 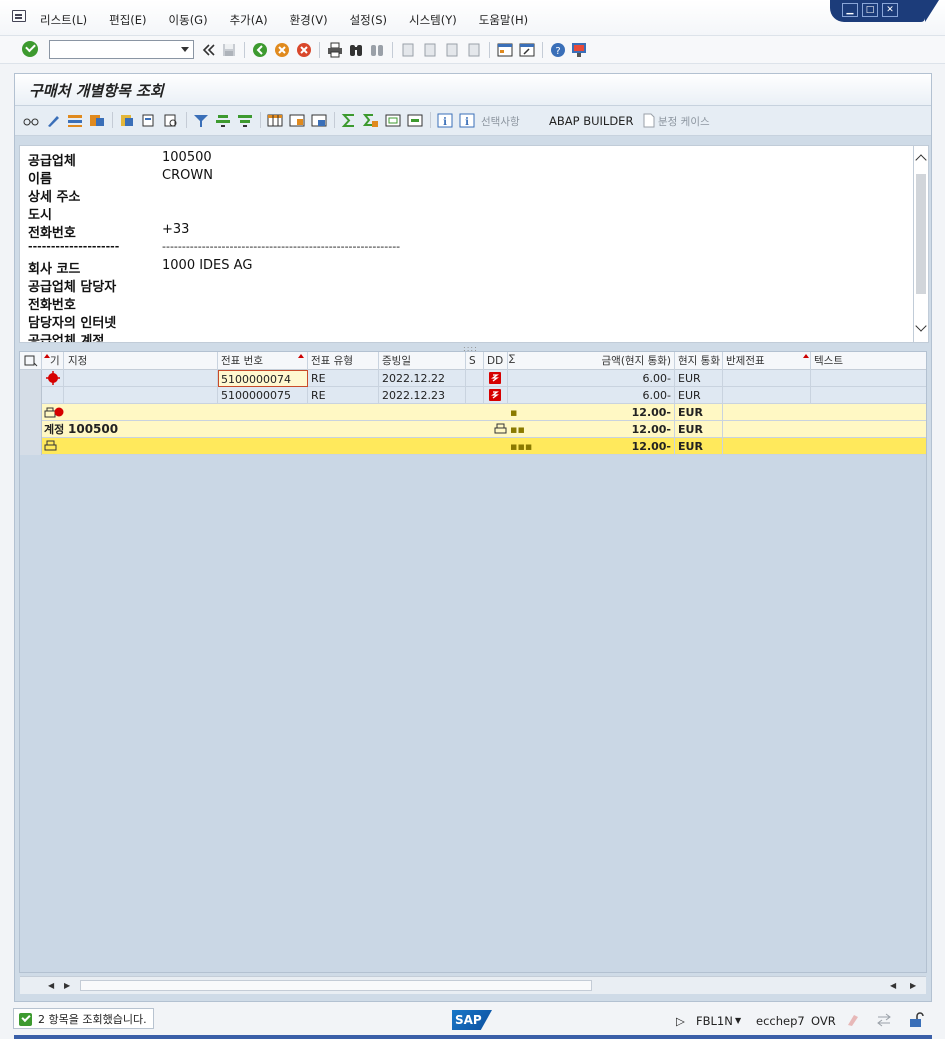 I want to click on doc-number-cell: 5100000075, so click(x=263, y=395).